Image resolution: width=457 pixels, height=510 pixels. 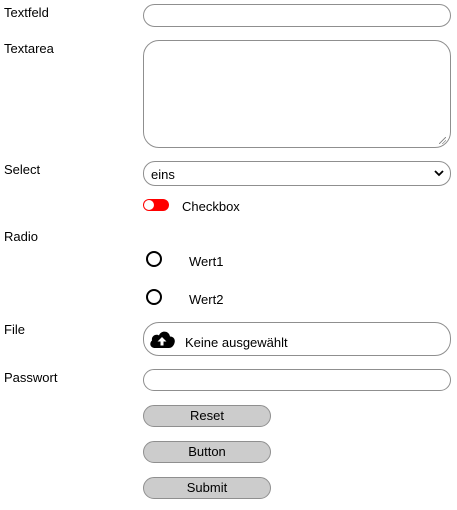 What do you see at coordinates (31, 377) in the screenshot?
I see `password-label: Passwort` at bounding box center [31, 377].